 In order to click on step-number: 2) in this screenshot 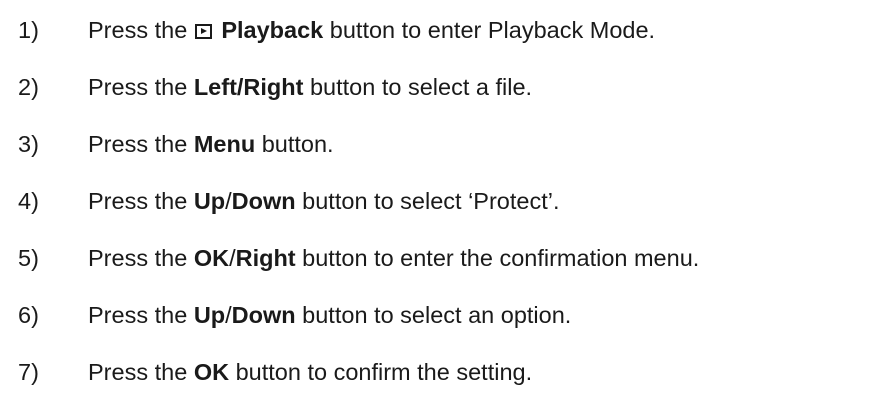, I will do `click(28, 87)`.